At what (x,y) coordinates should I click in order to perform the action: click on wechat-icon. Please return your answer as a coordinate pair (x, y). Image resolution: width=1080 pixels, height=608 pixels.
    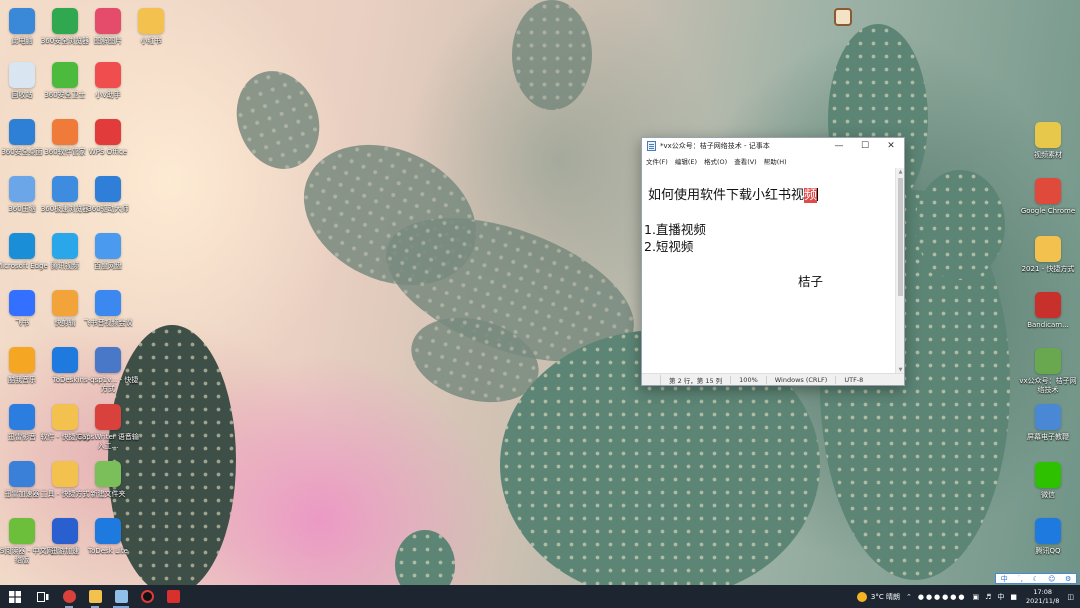
    Looking at the image, I should click on (1048, 475).